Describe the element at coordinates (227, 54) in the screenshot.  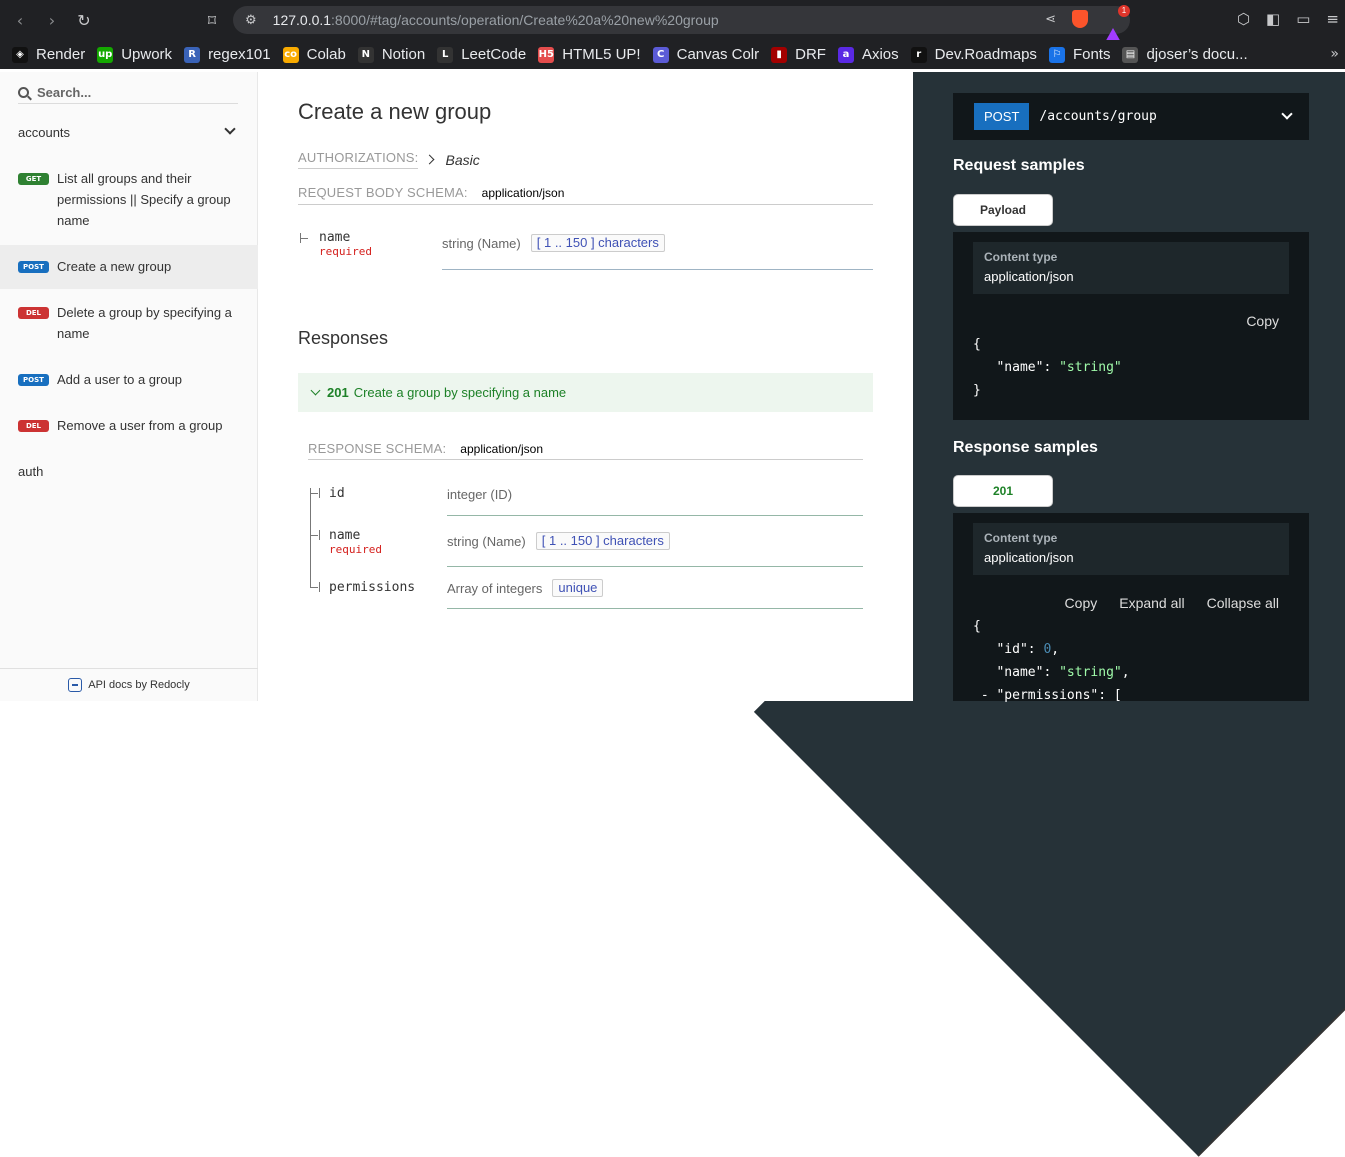
I see `bookmark-item: Rregex101` at that location.